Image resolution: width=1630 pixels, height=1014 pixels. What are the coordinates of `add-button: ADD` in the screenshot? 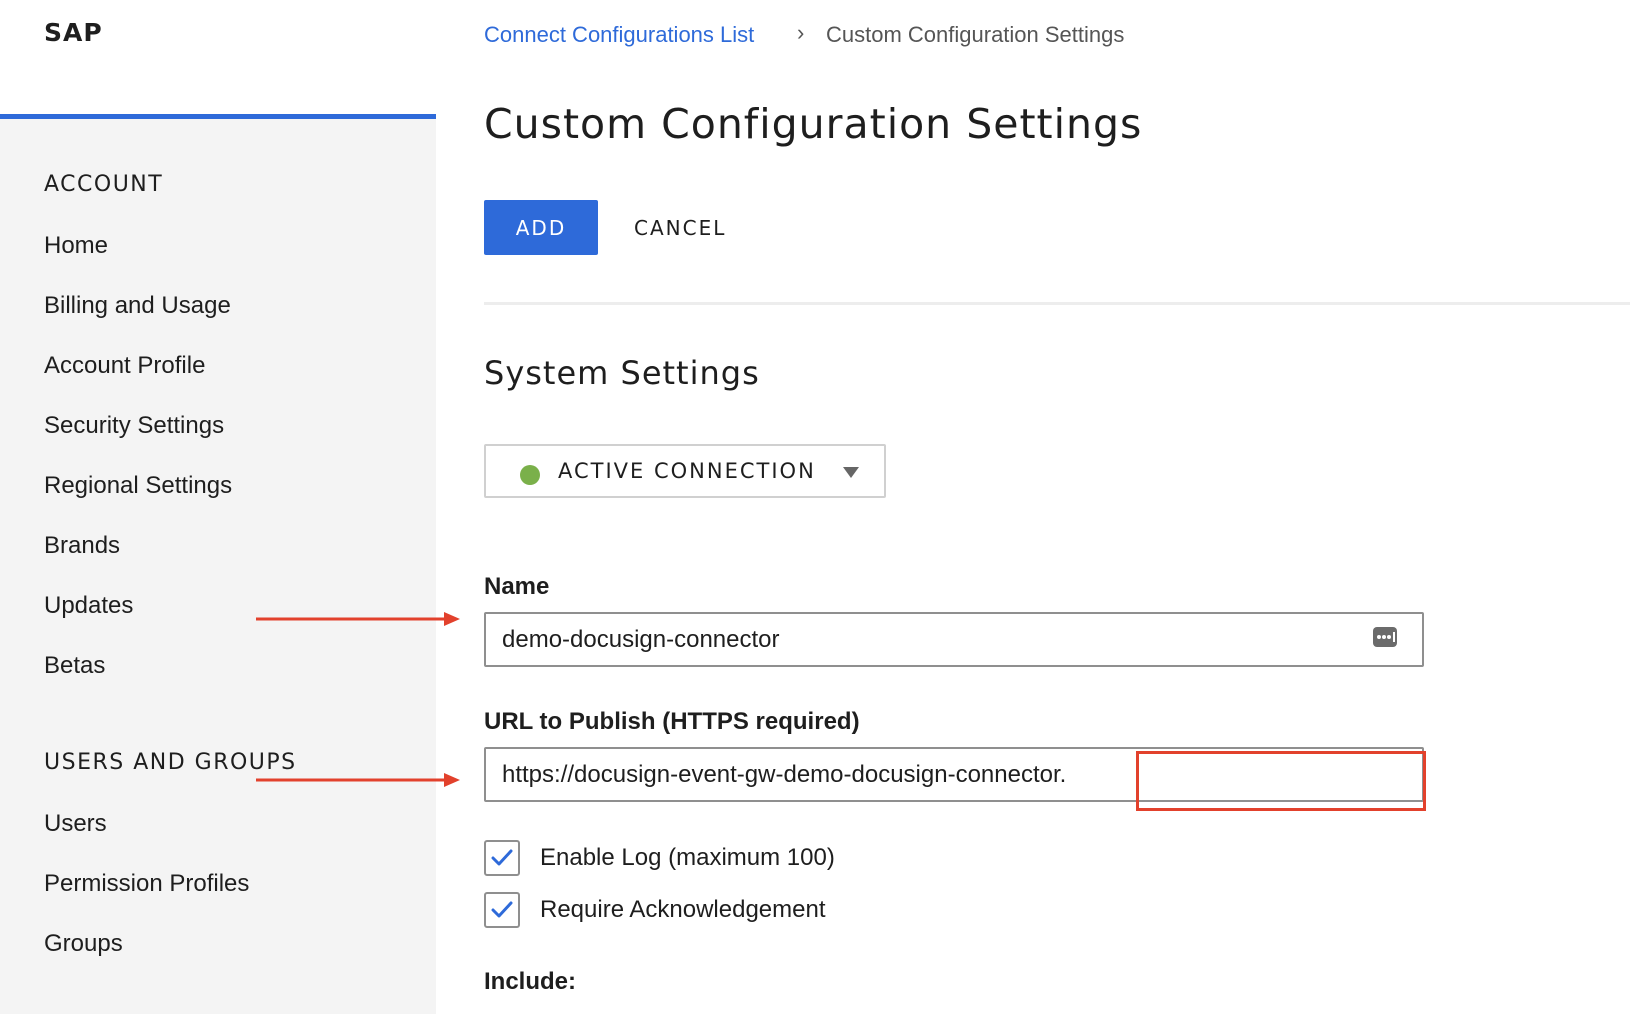 It's located at (541, 227).